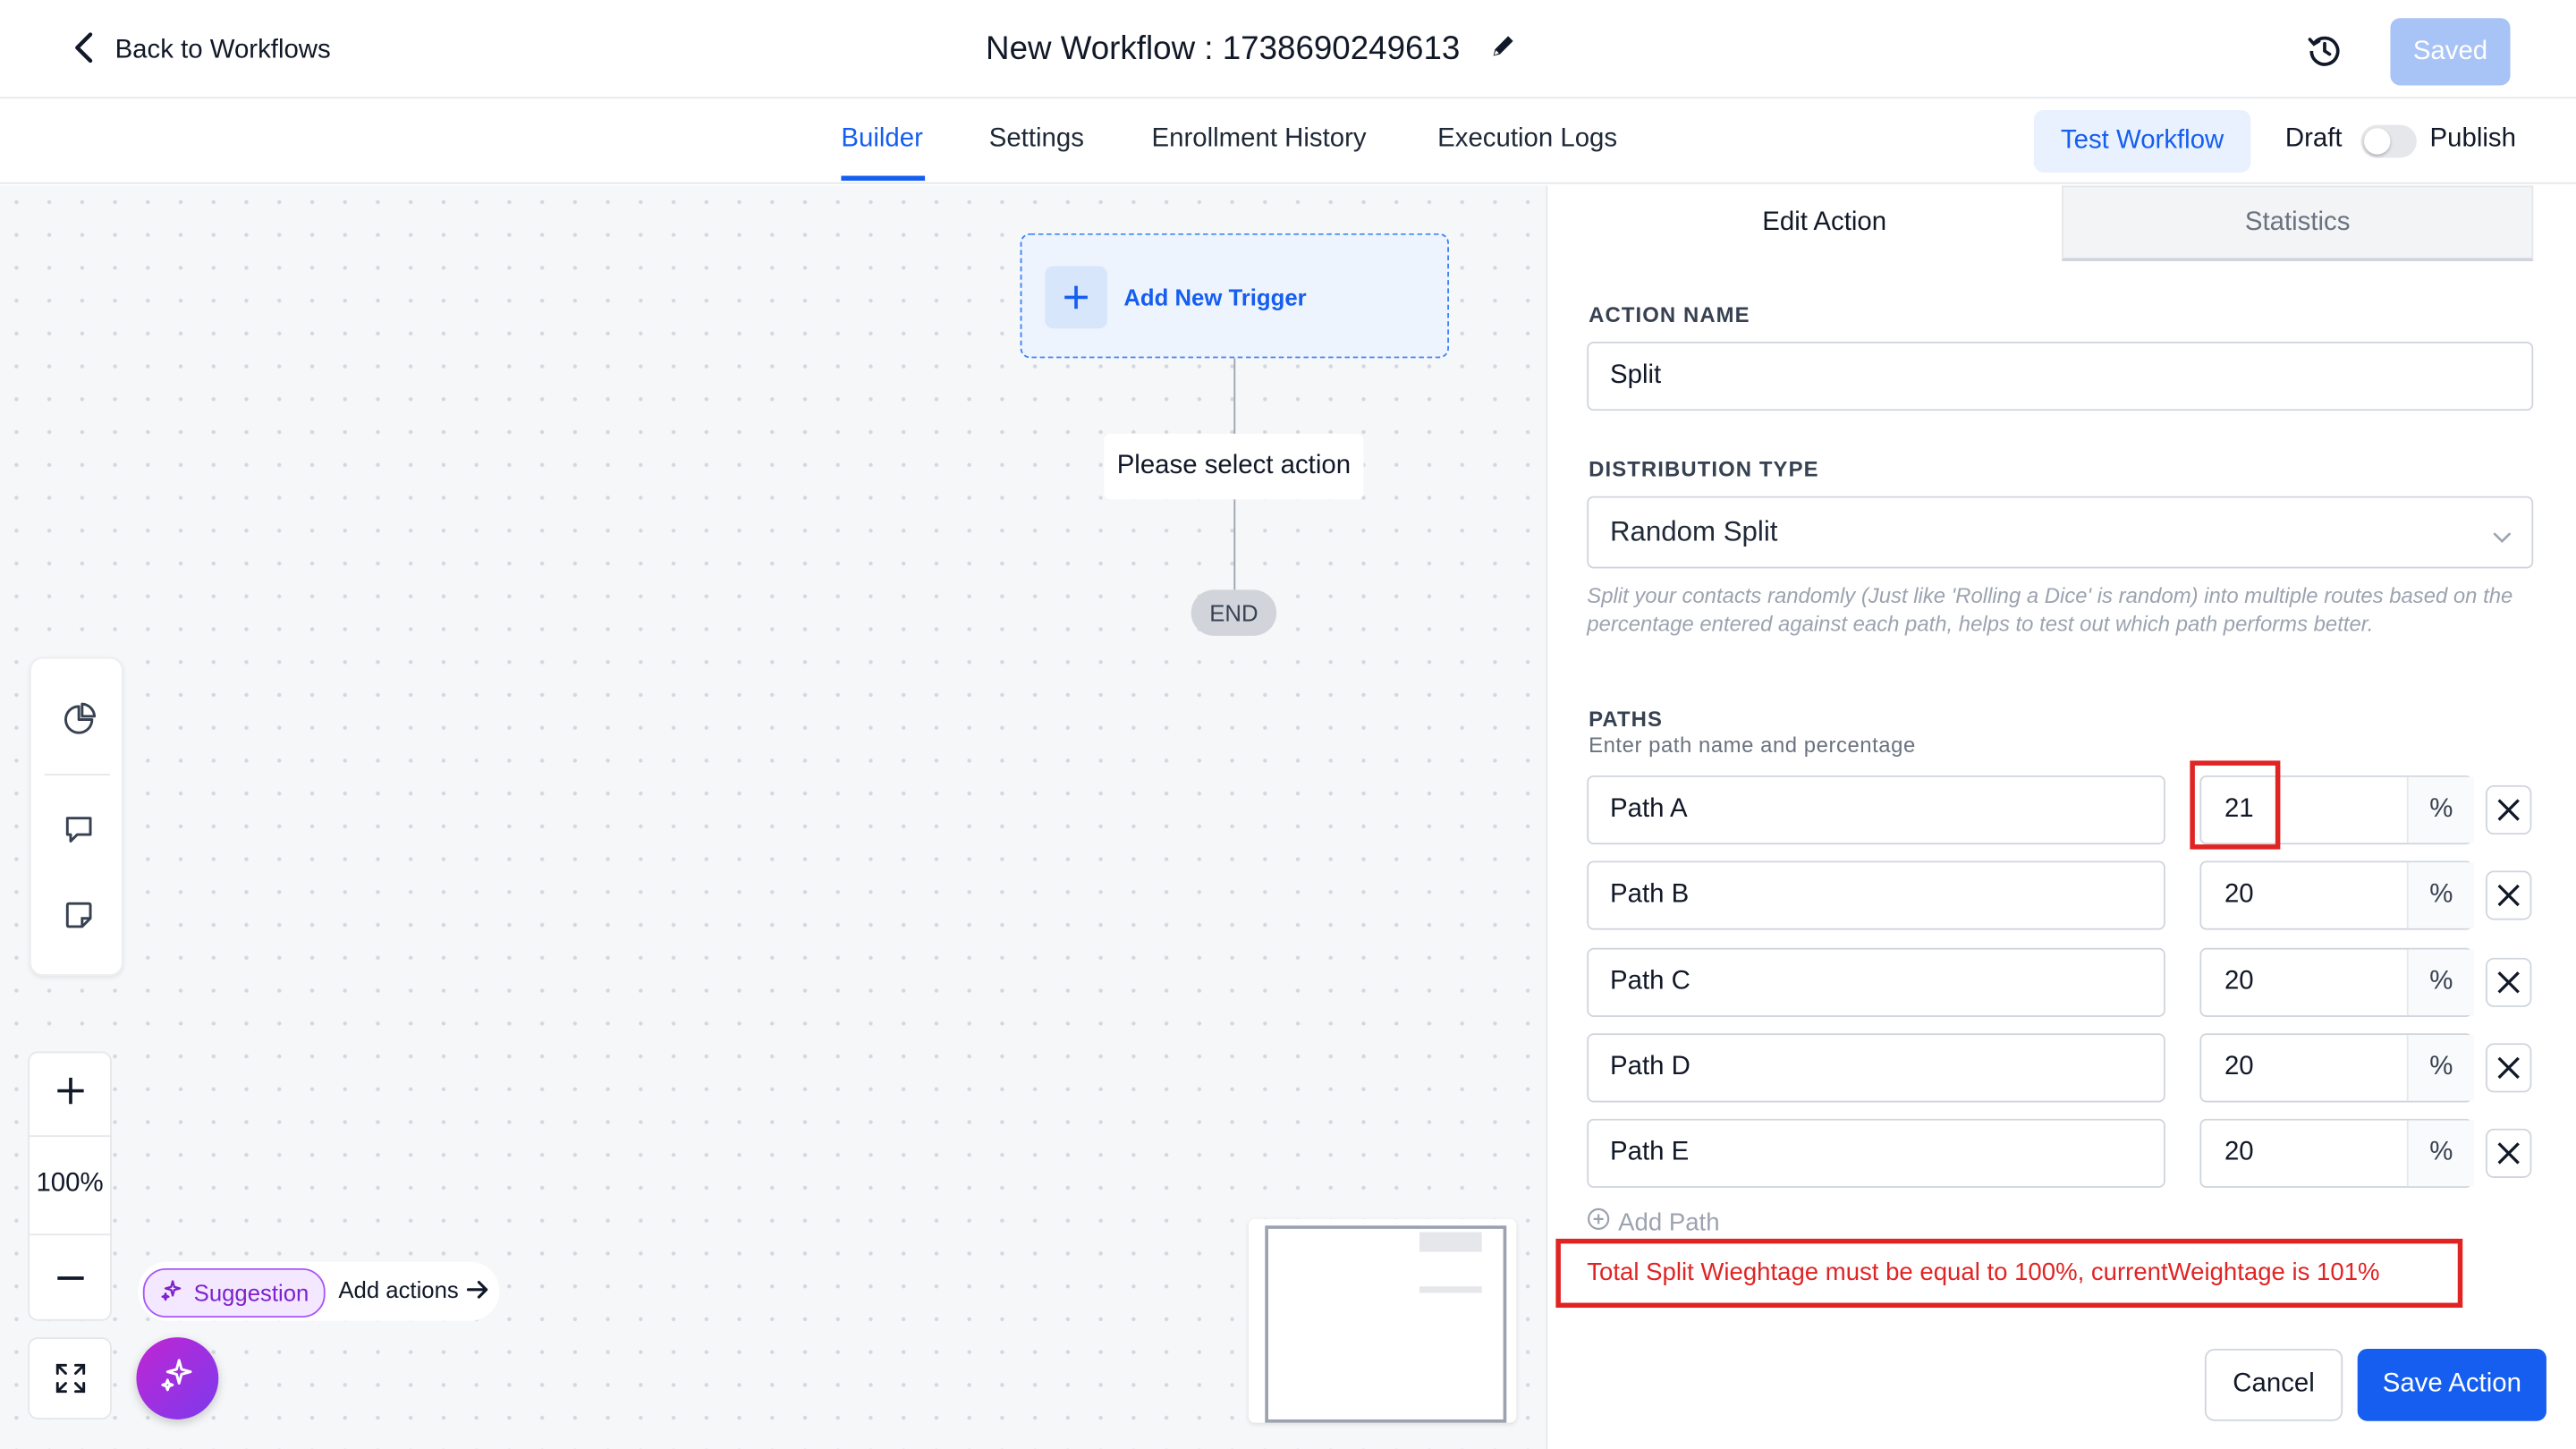 Image resolution: width=2576 pixels, height=1449 pixels. I want to click on suggestion-label: Suggestion, so click(251, 1293).